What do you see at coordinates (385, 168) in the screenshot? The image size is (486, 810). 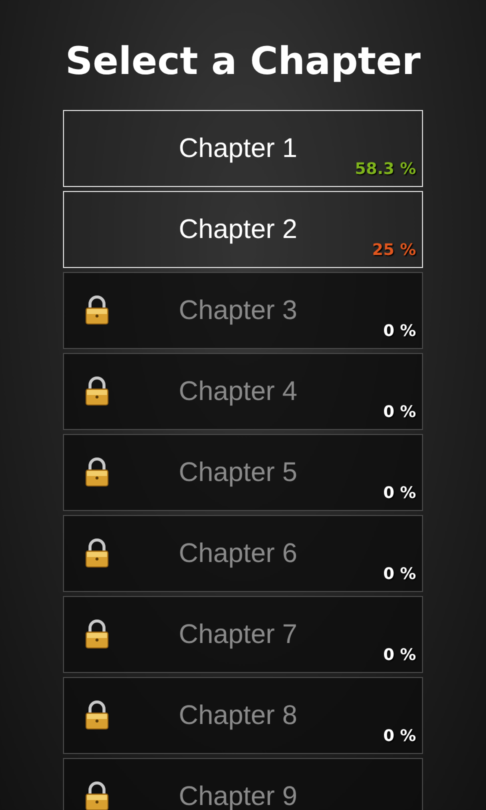 I see `progress-percent: 58.3 %` at bounding box center [385, 168].